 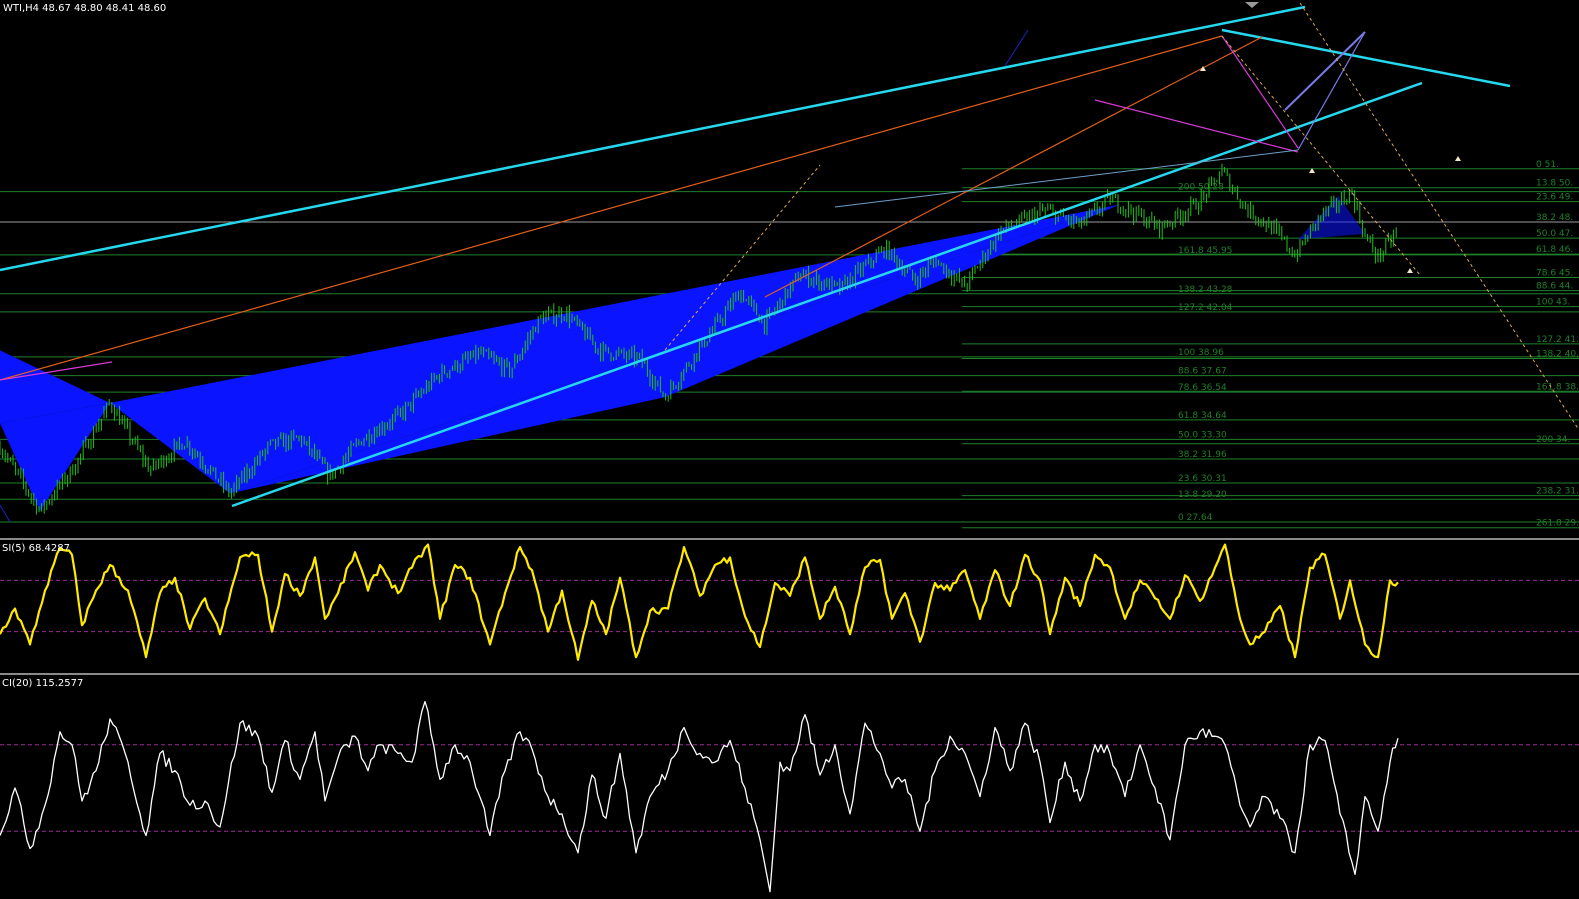 I want to click on fib-level-right-label: 61.8 46., so click(x=1554, y=250).